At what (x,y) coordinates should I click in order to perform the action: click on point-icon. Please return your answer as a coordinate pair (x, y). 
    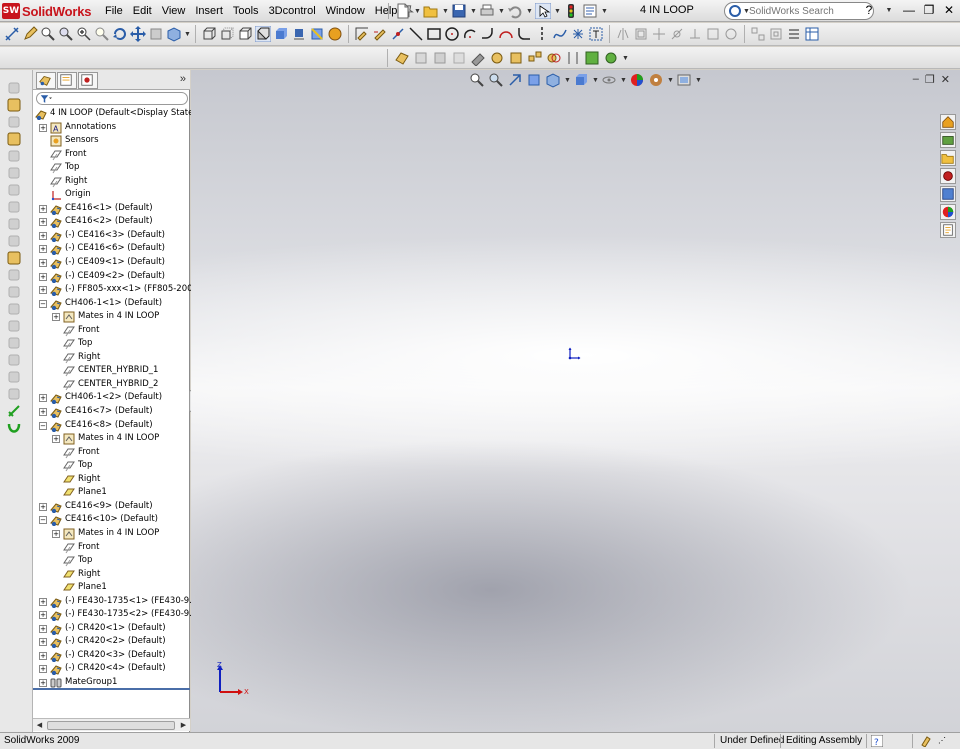
    Looking at the image, I should click on (578, 34).